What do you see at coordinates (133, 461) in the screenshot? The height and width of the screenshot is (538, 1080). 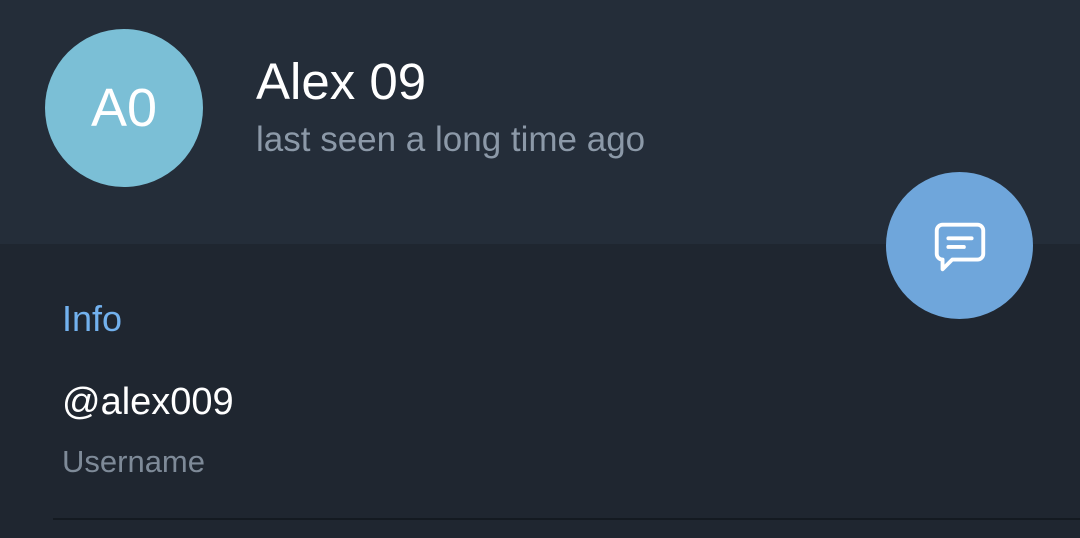 I see `username-label: Username` at bounding box center [133, 461].